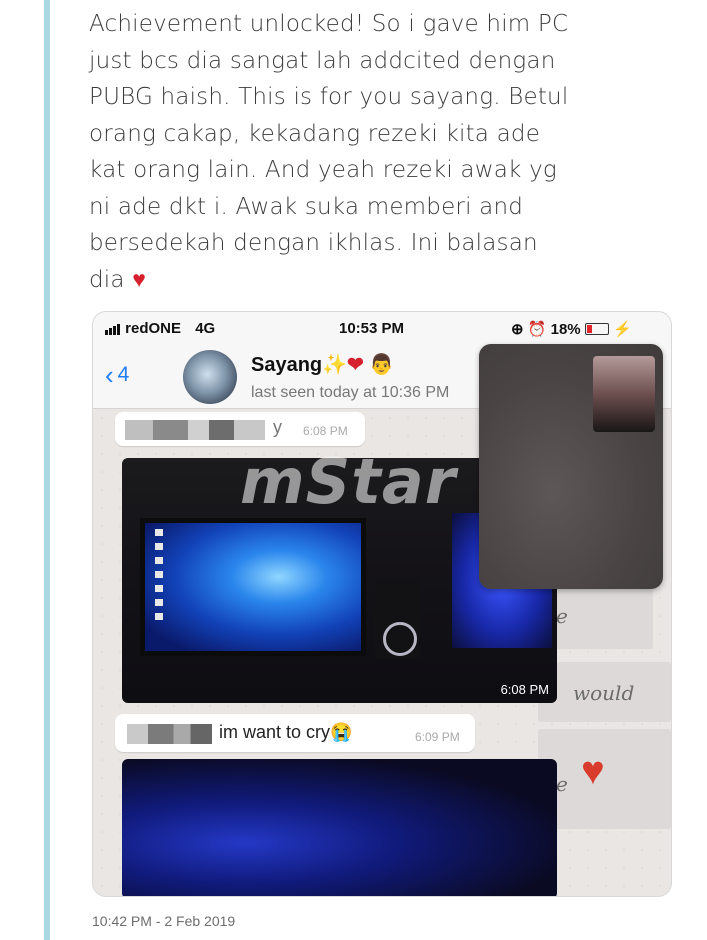  I want to click on charging-icon: ⚡, so click(622, 329).